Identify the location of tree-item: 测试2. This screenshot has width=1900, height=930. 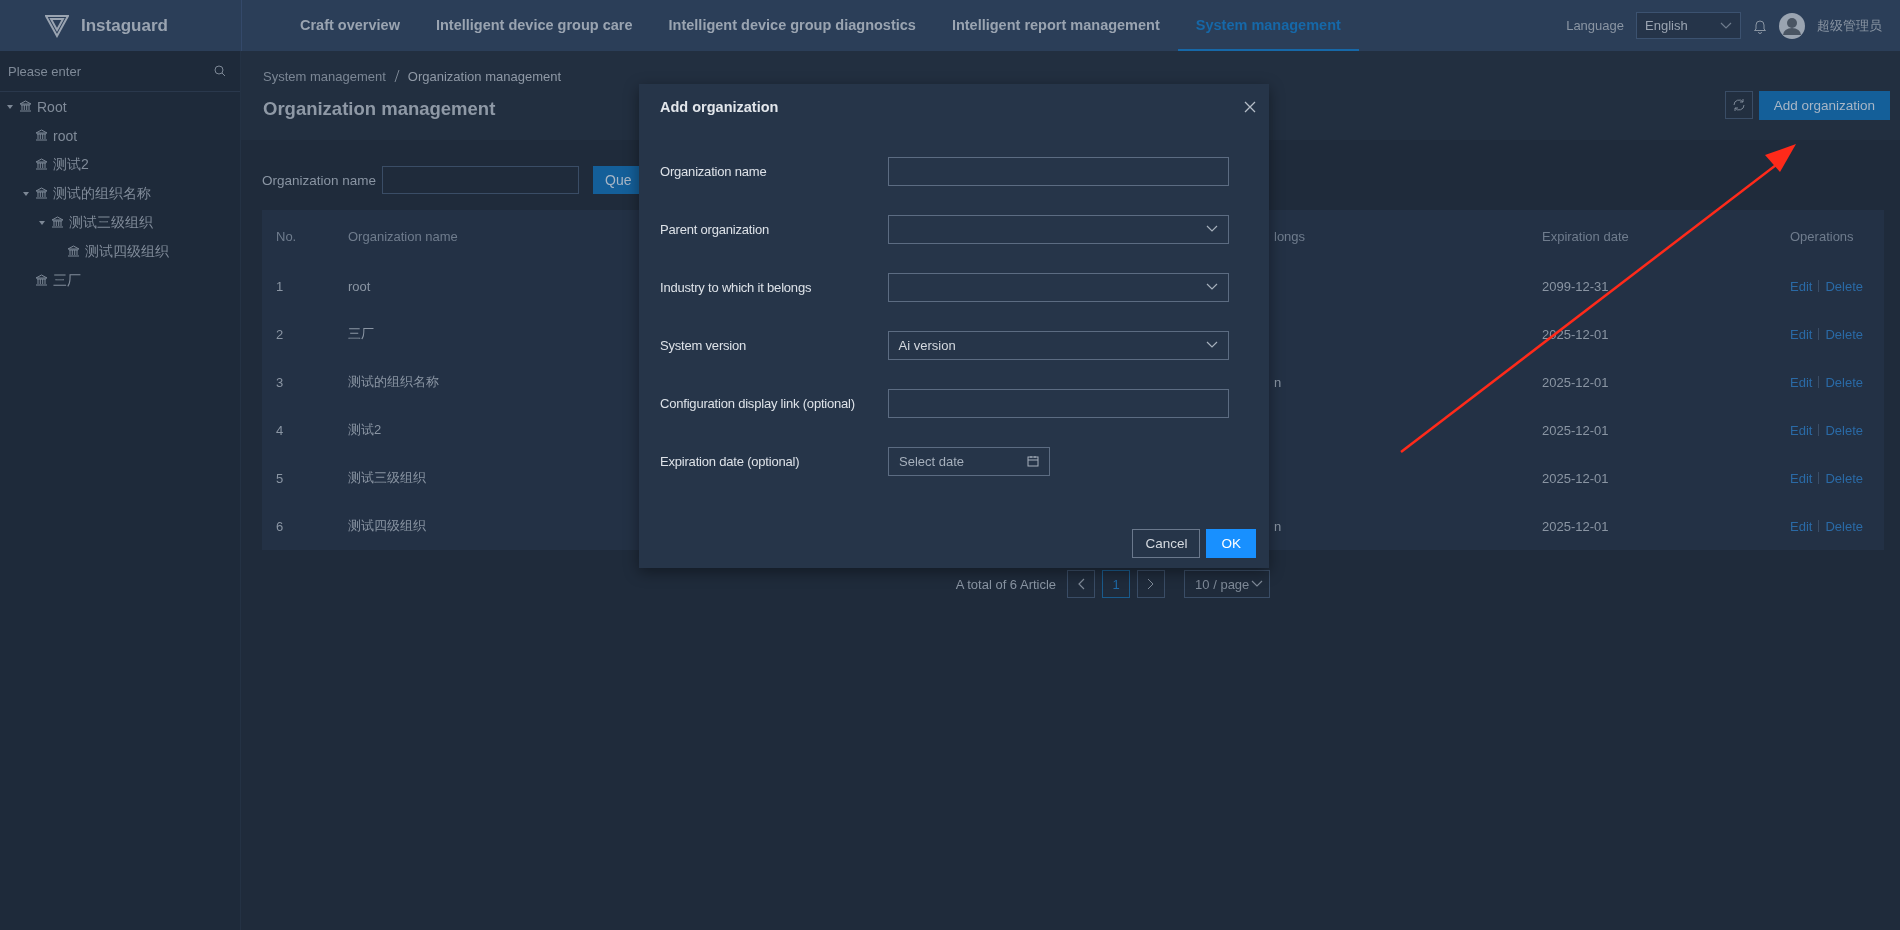
(71, 164).